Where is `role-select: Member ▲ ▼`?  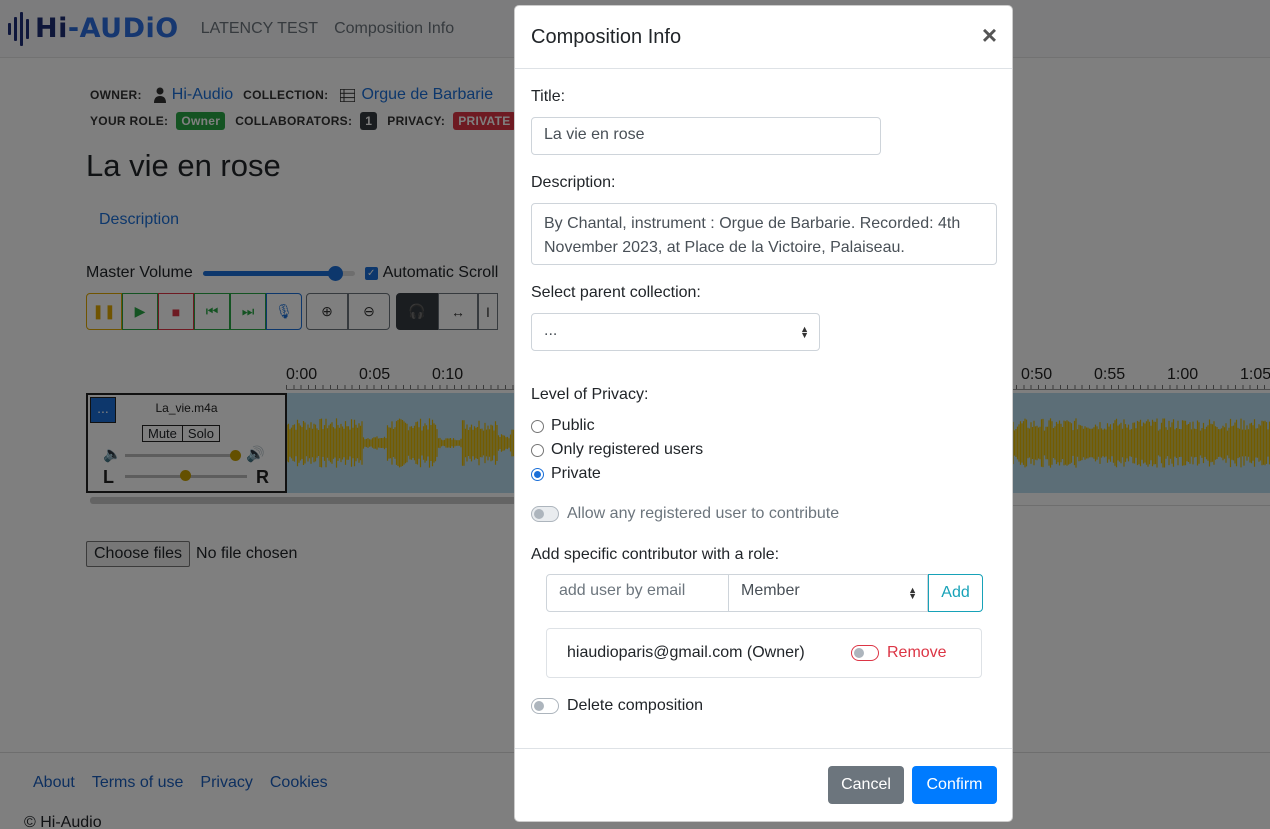
role-select: Member ▲ ▼ is located at coordinates (828, 593).